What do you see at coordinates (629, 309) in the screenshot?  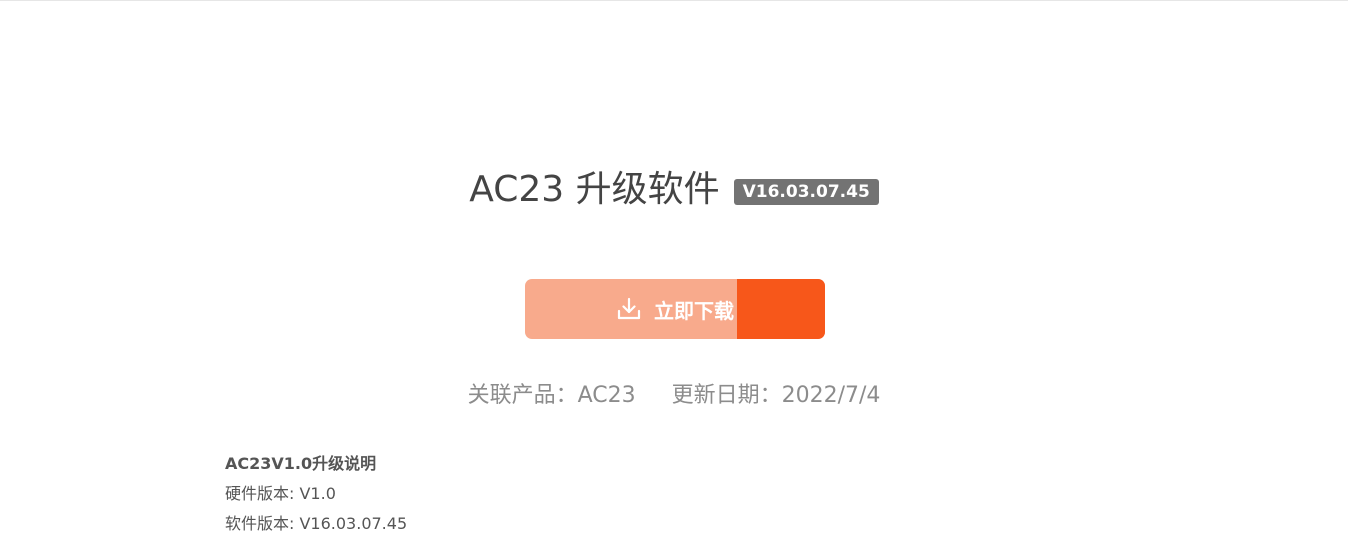 I see `download-icon` at bounding box center [629, 309].